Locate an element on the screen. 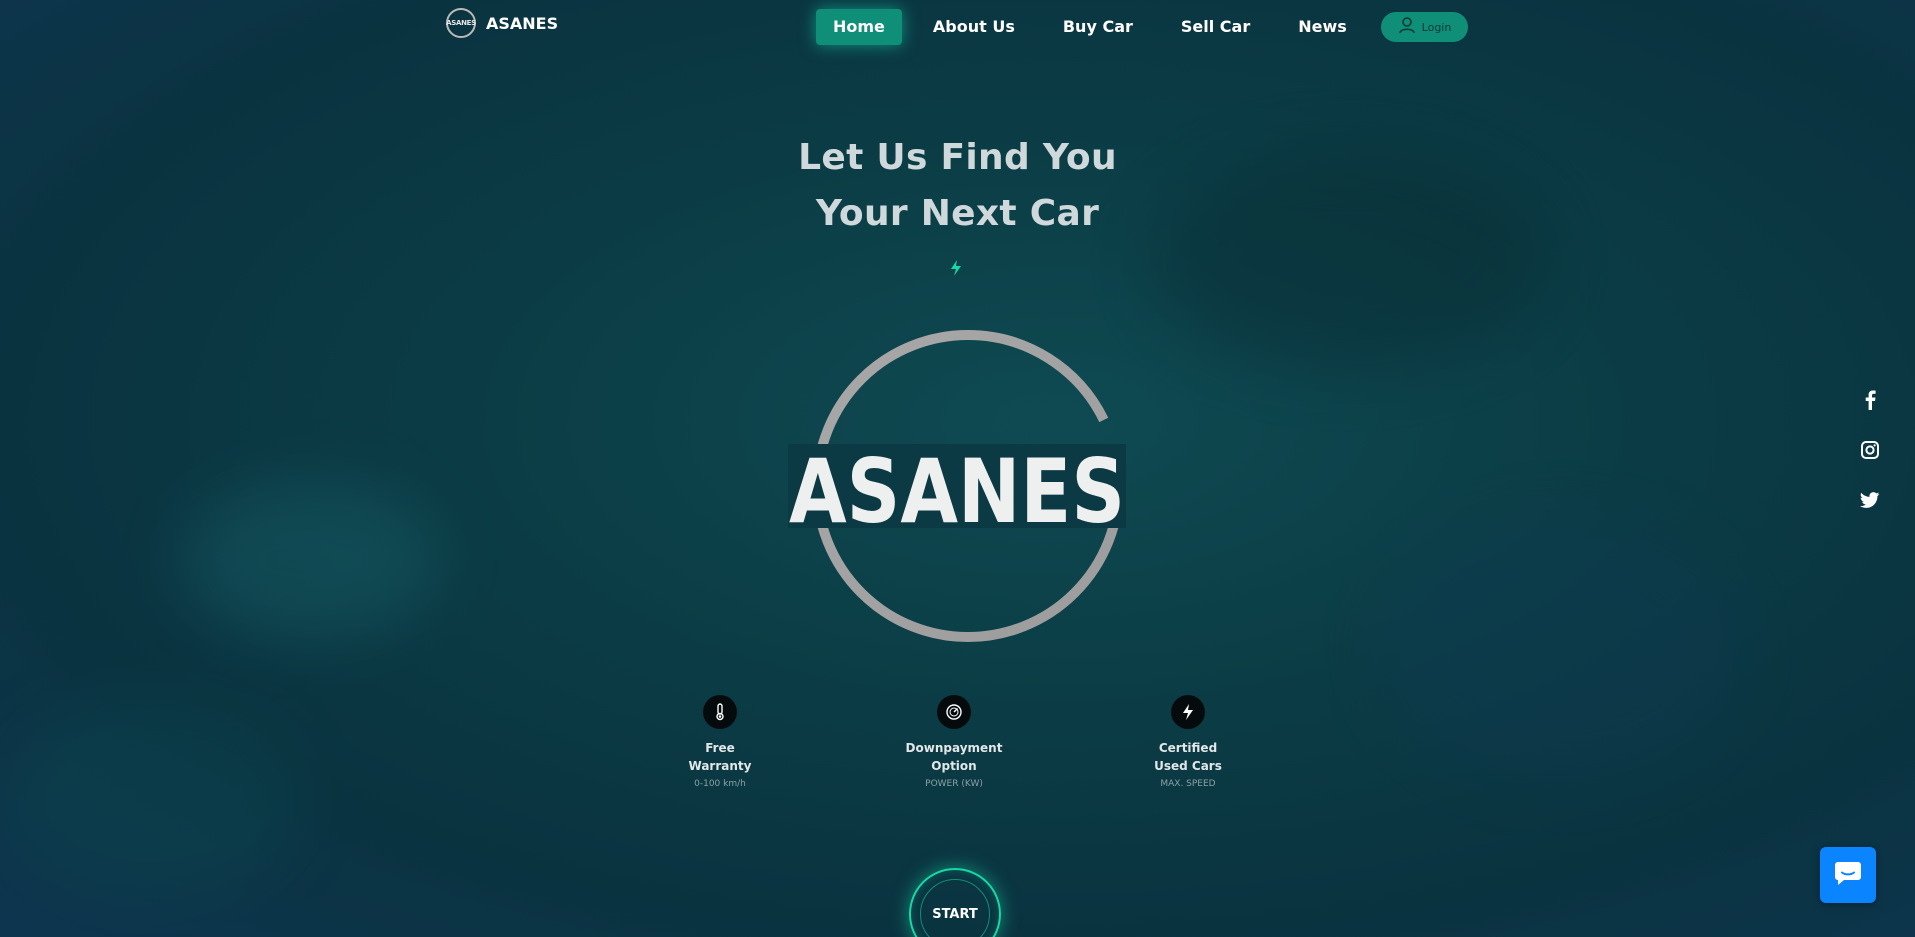 Image resolution: width=1915 pixels, height=937 pixels. chat-button is located at coordinates (1848, 875).